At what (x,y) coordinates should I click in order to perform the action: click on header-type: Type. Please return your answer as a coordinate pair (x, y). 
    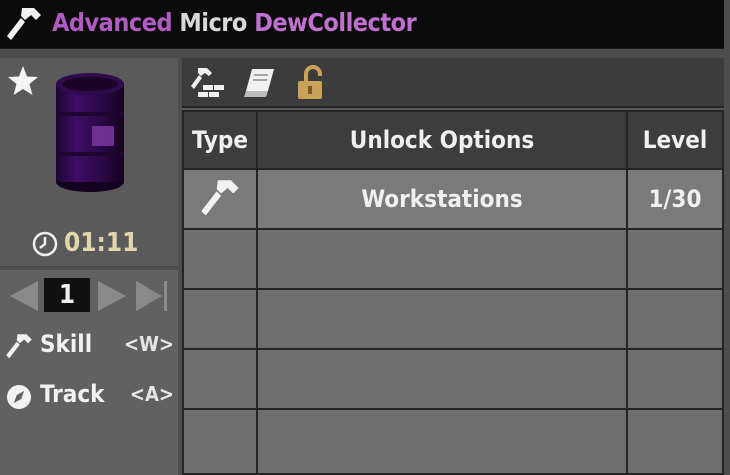
    Looking at the image, I should click on (220, 140).